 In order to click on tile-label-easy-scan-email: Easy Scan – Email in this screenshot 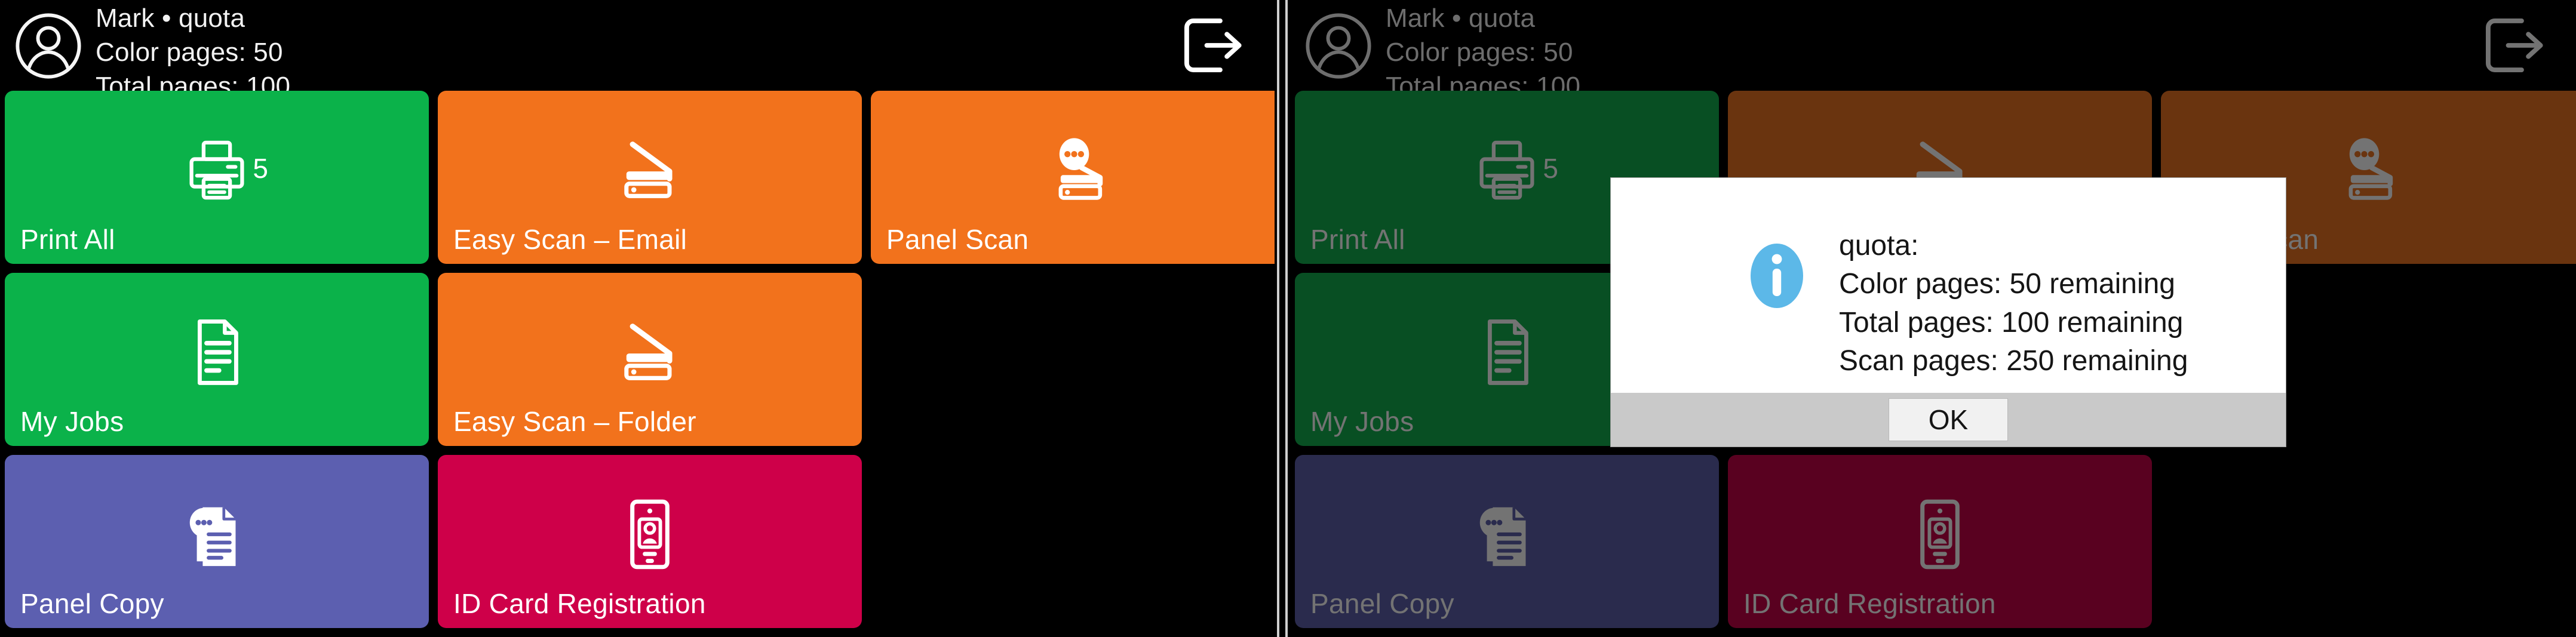, I will do `click(570, 239)`.